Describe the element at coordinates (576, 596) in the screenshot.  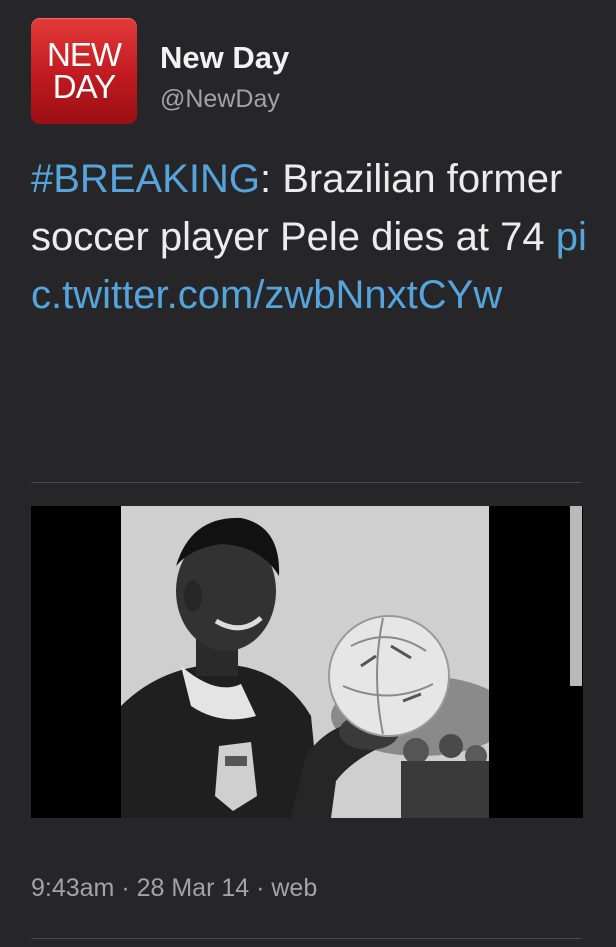
I see `photo-credit-strip` at that location.